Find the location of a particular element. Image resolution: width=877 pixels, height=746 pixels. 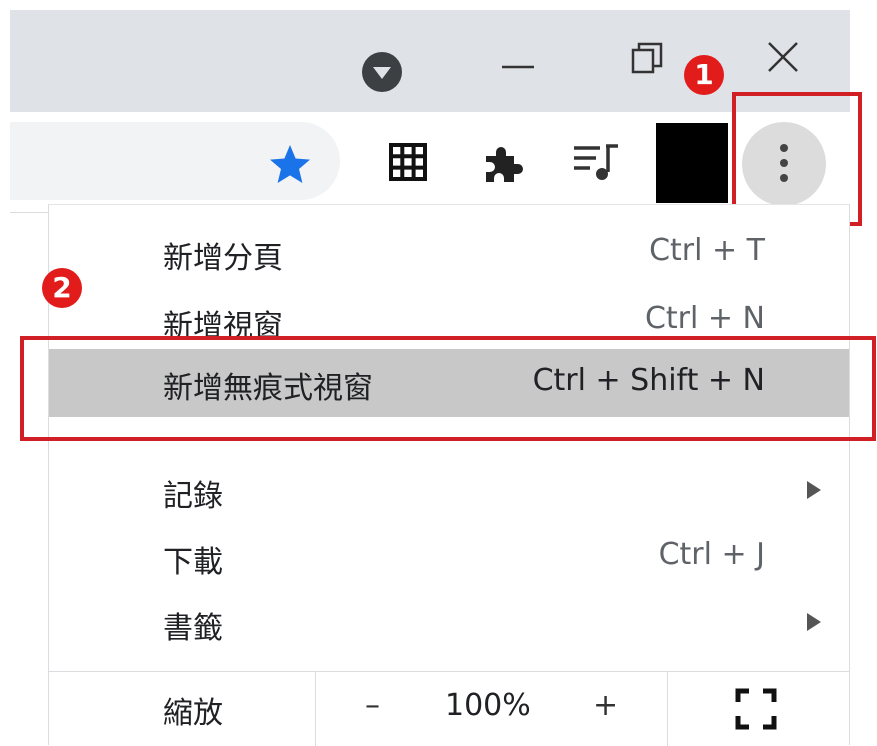

menu-item-new-window: 新增視窗 Ctrl + N is located at coordinates (449, 312).